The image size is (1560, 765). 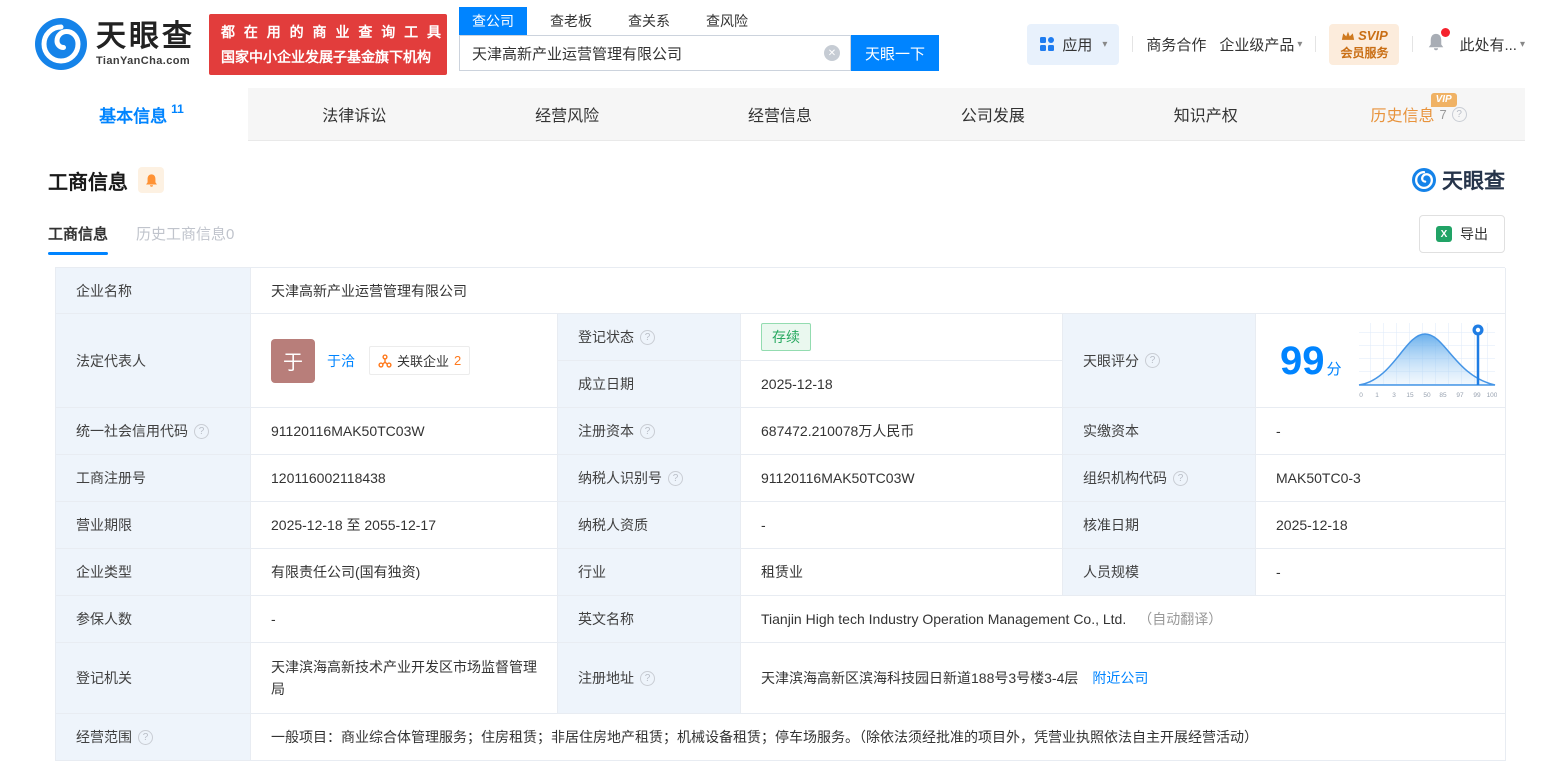 What do you see at coordinates (1361, 395) in the screenshot?
I see `svg-text: 0` at bounding box center [1361, 395].